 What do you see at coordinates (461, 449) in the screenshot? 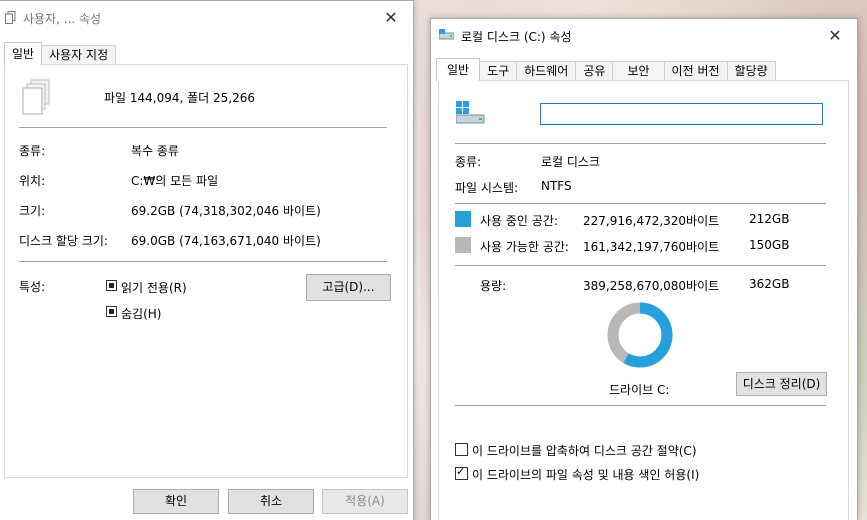
I see `compress-checkbox` at bounding box center [461, 449].